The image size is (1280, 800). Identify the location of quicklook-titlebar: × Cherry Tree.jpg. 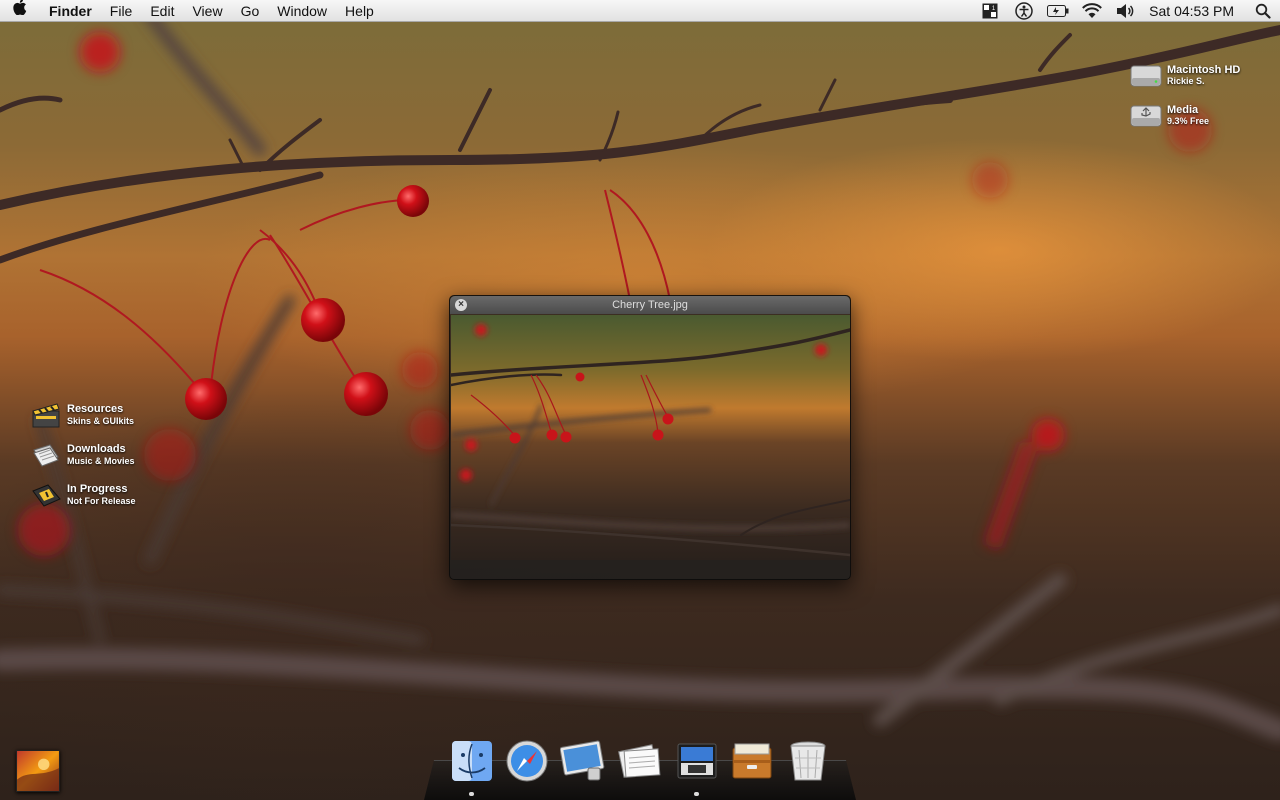
(650, 305).